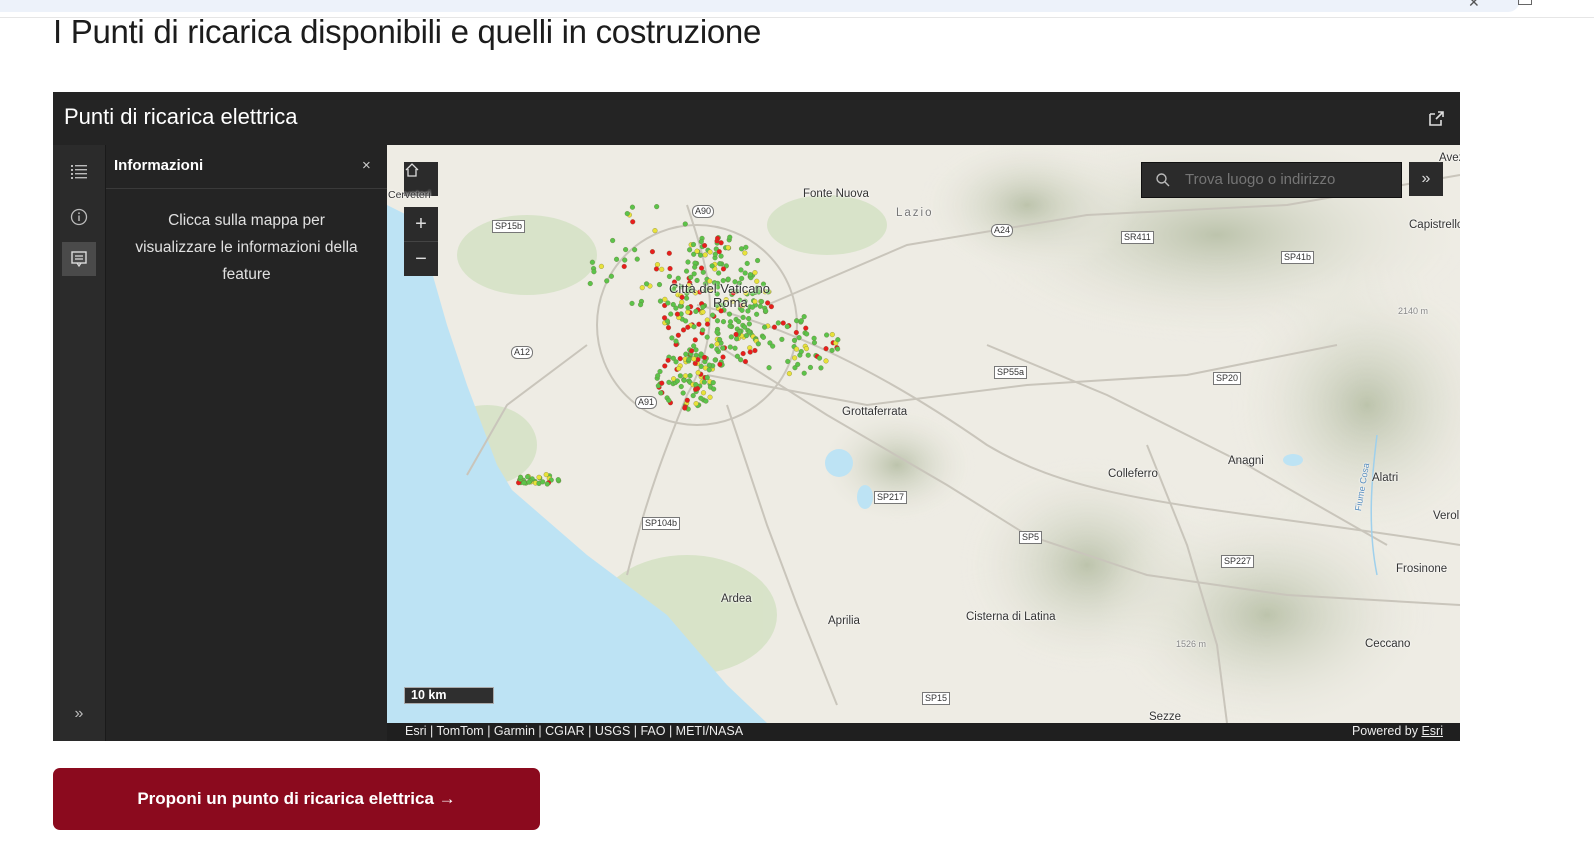  Describe the element at coordinates (1290, 179) in the screenshot. I see `search-input` at that location.